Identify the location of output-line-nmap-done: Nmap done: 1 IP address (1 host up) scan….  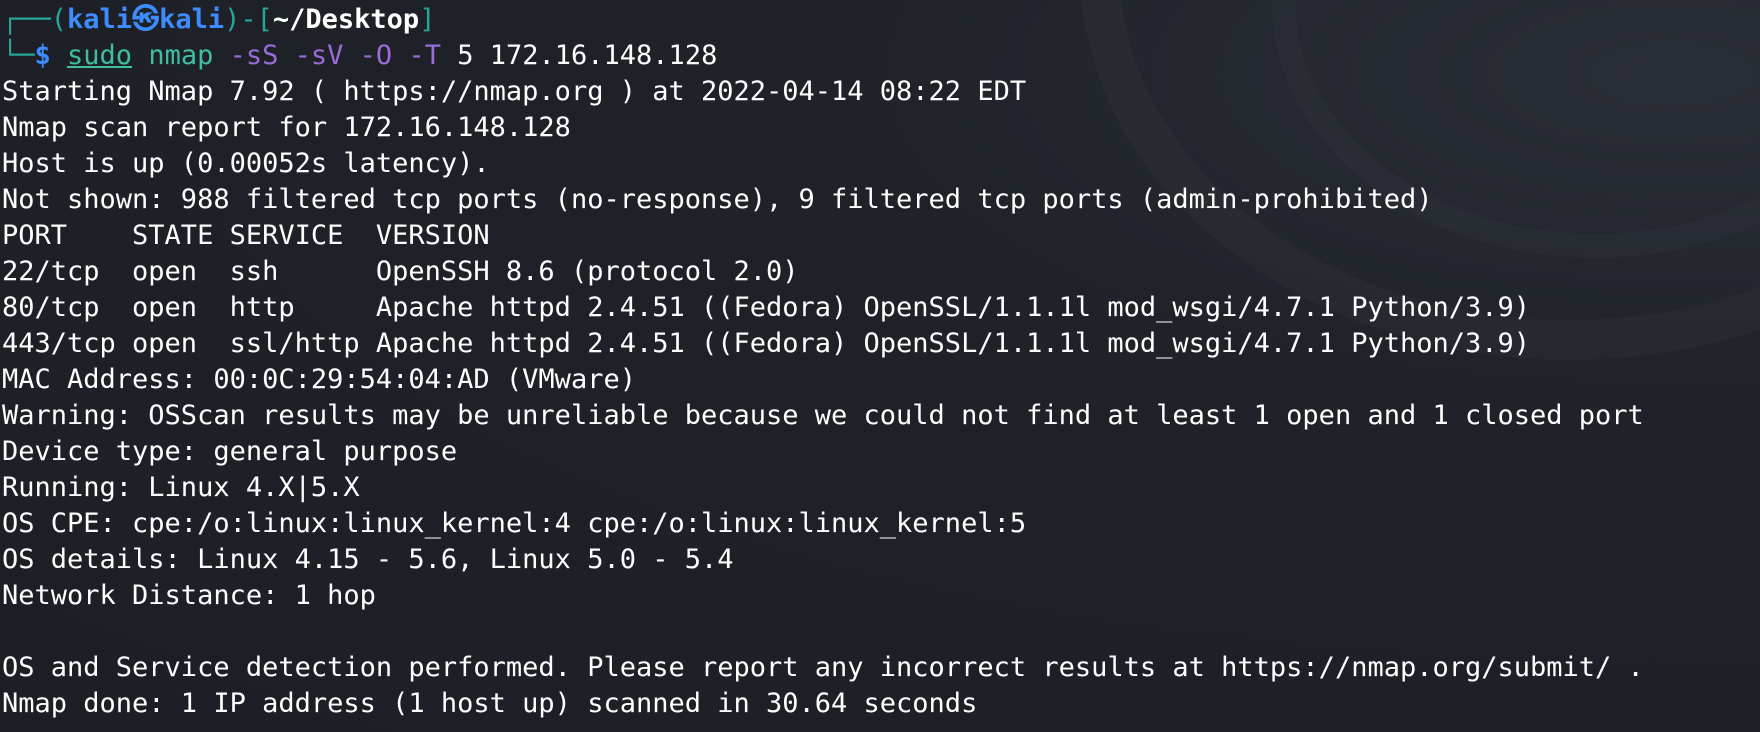
(490, 703).